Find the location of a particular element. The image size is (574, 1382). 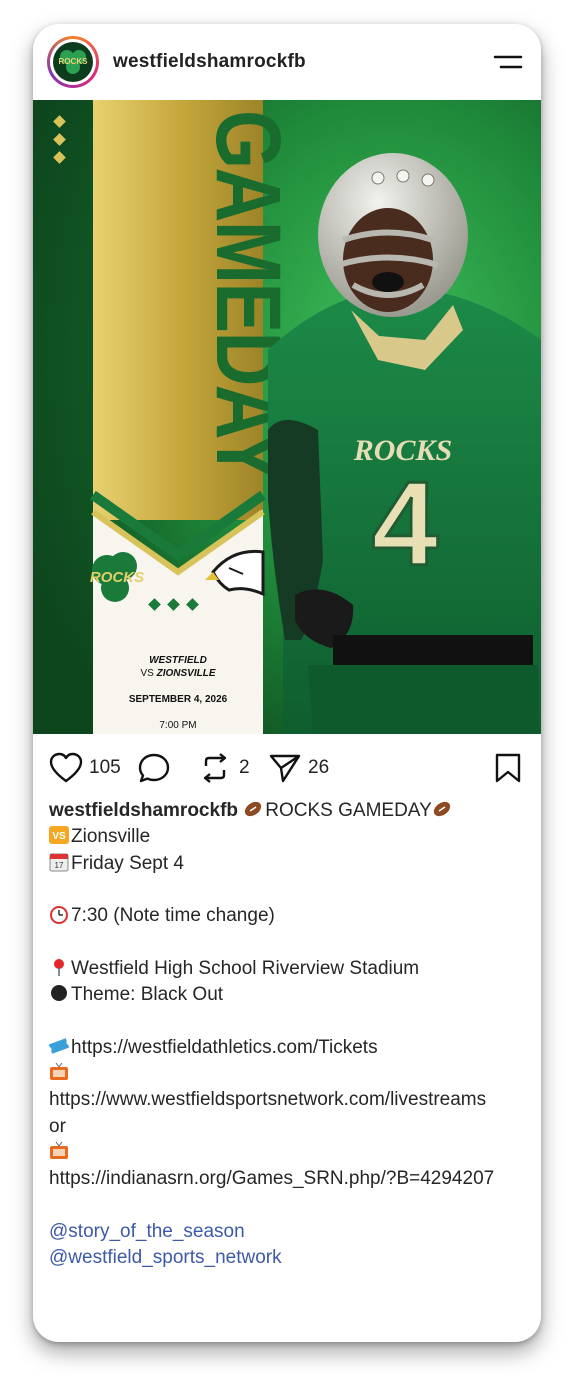

caption-headline: ROCKS GAMEDAY is located at coordinates (348, 810).